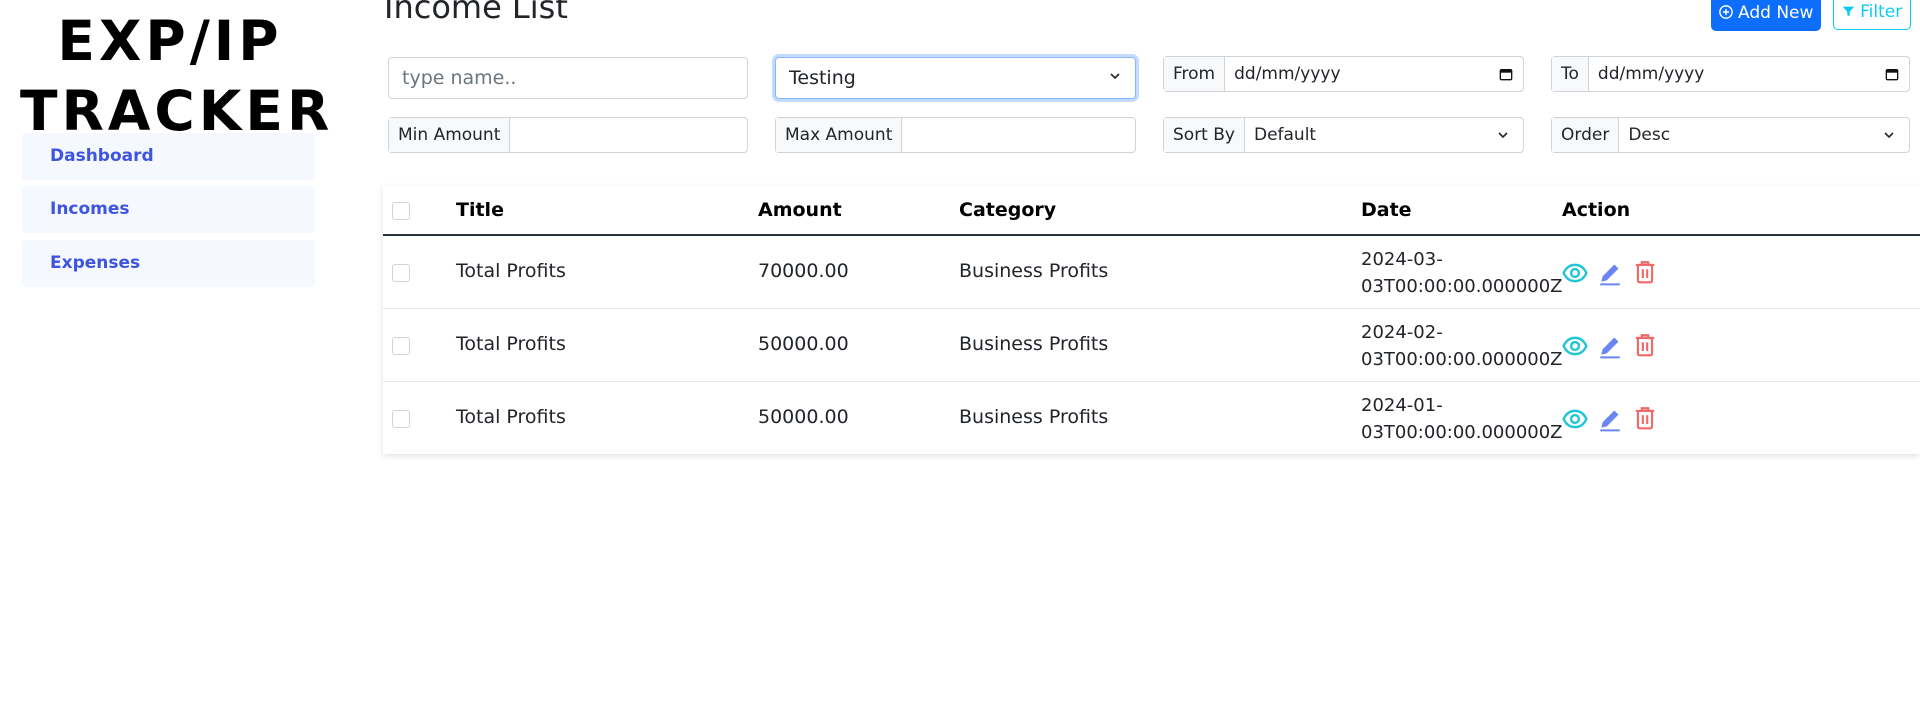 The width and height of the screenshot is (1920, 719). Describe the element at coordinates (1764, 135) in the screenshot. I see `order-select: Desc` at that location.